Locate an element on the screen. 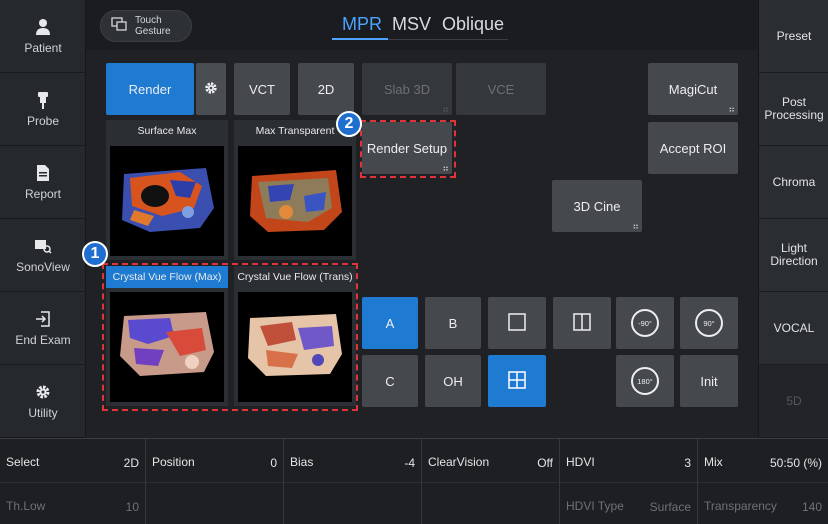 This screenshot has height=524, width=828. sidebar-item-label: Utility is located at coordinates (43, 413).